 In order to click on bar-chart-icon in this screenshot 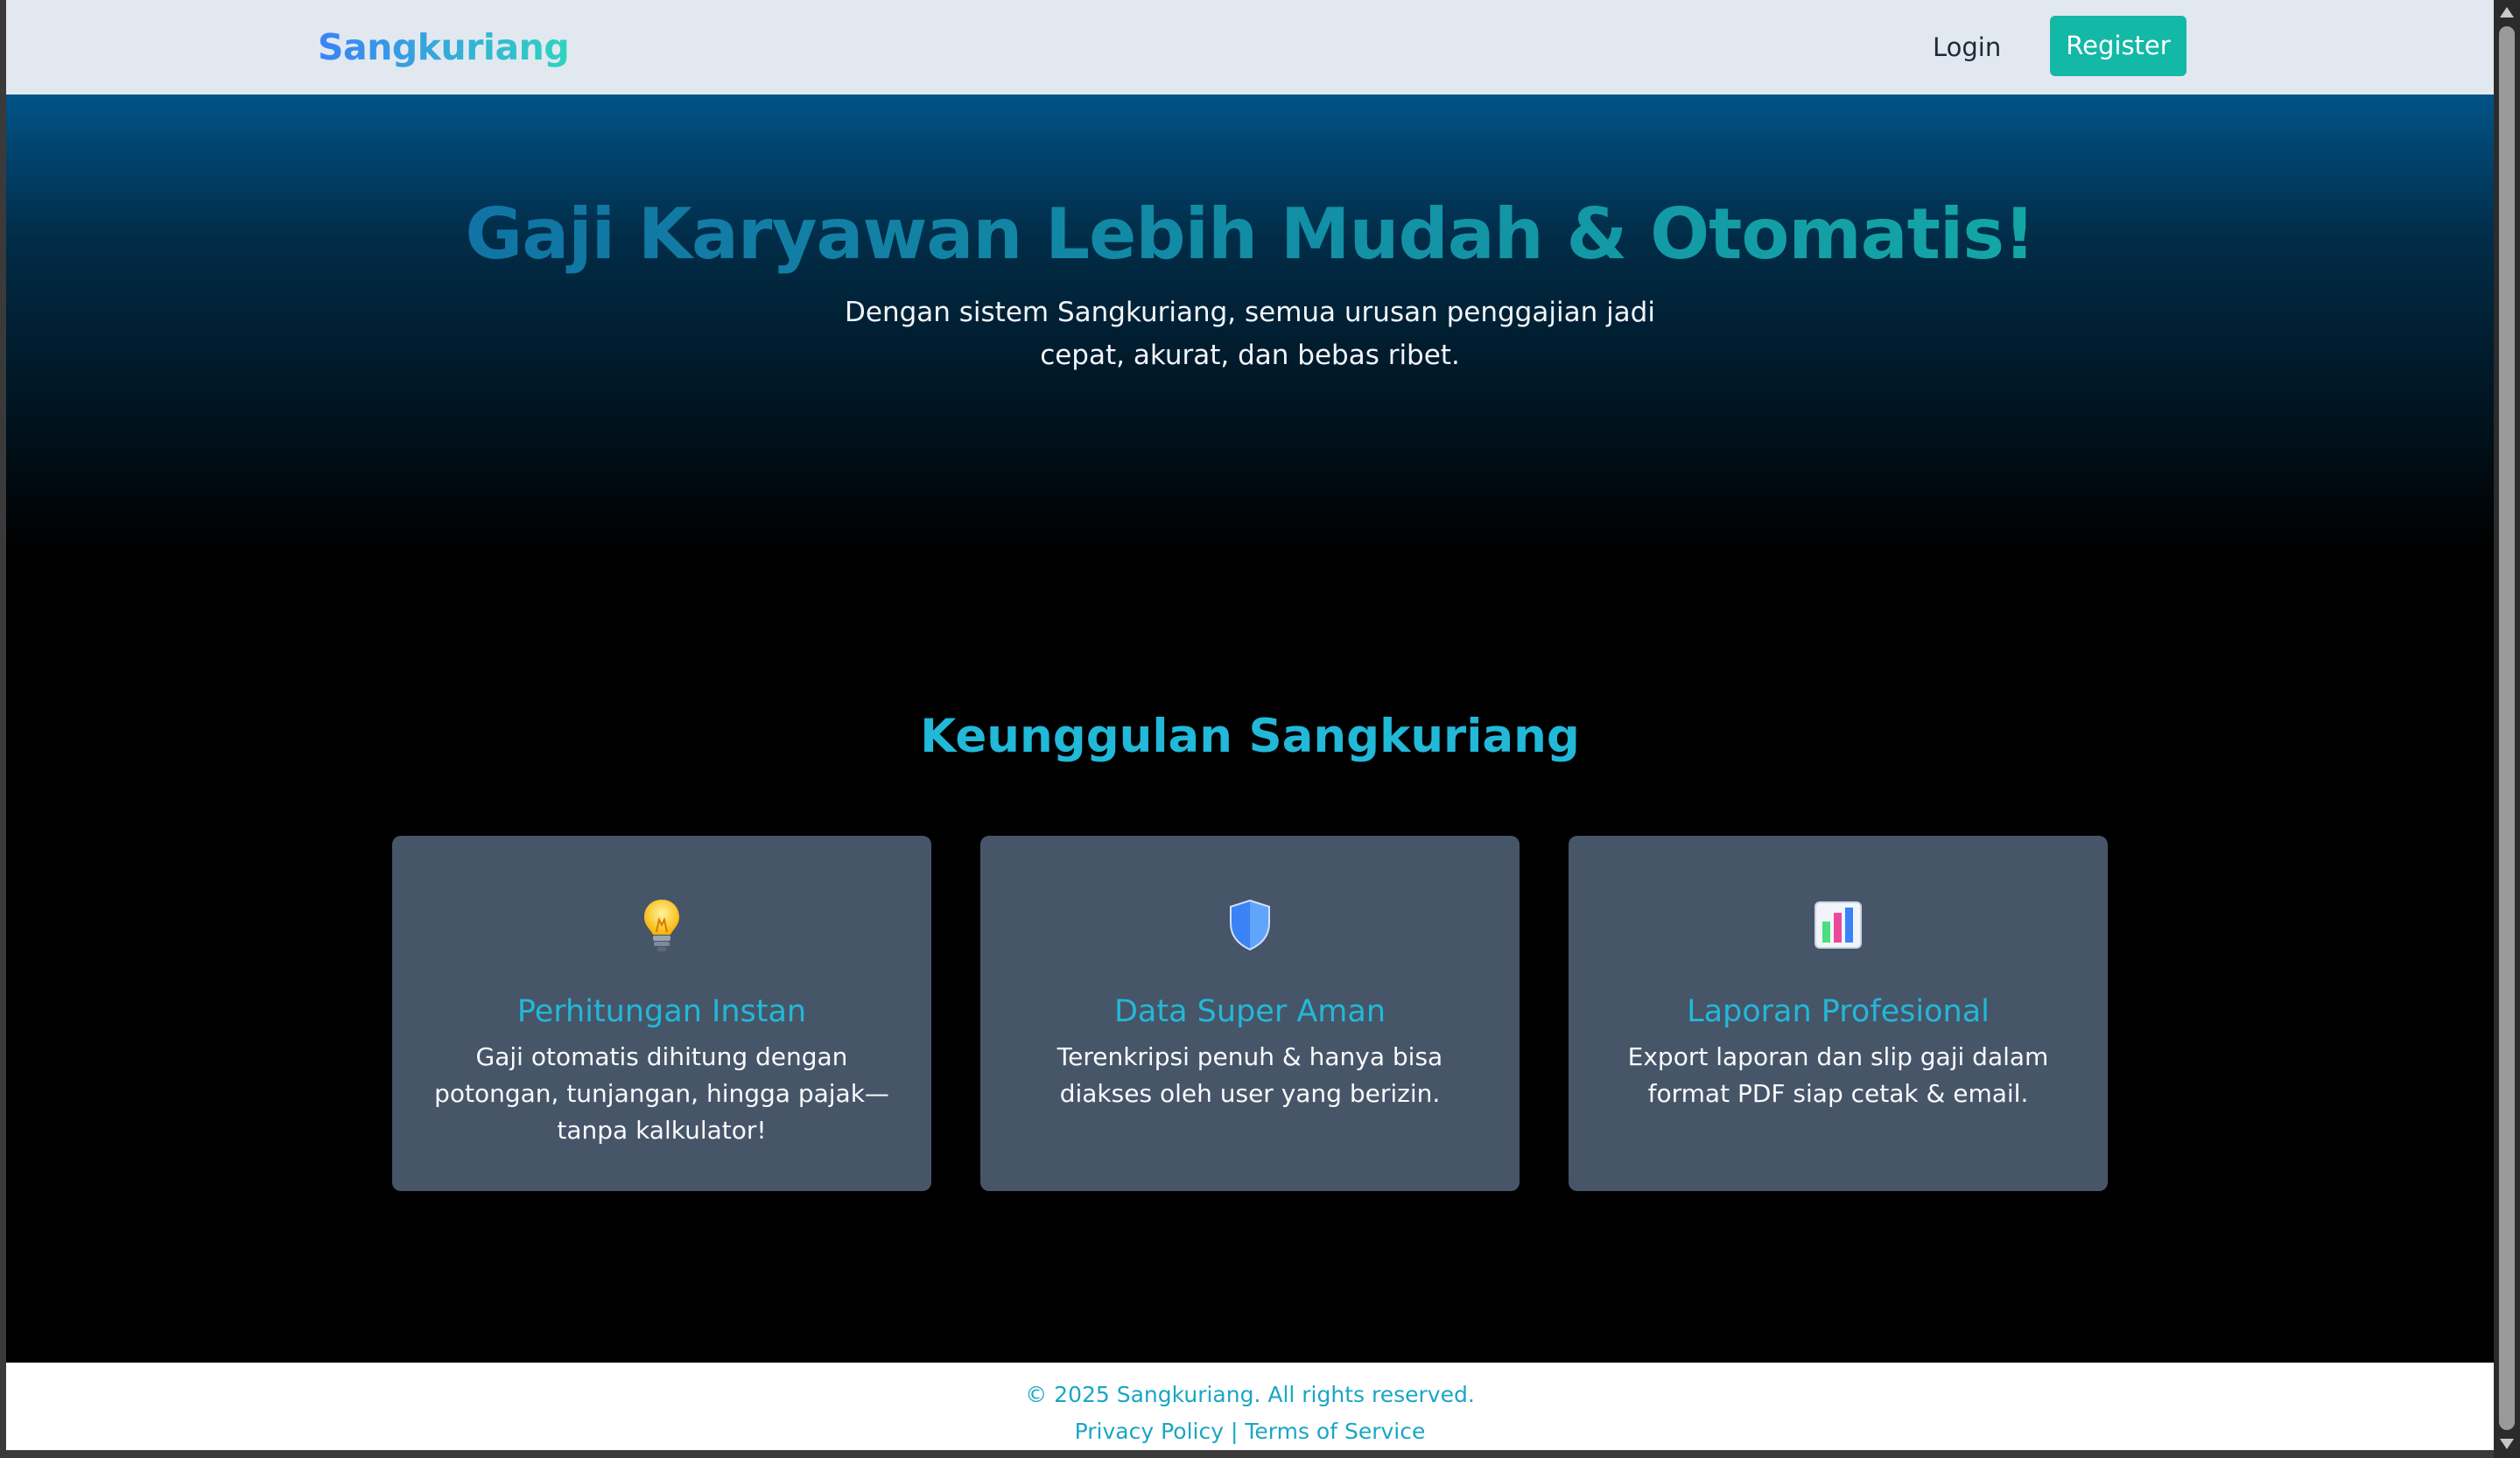, I will do `click(1838, 925)`.